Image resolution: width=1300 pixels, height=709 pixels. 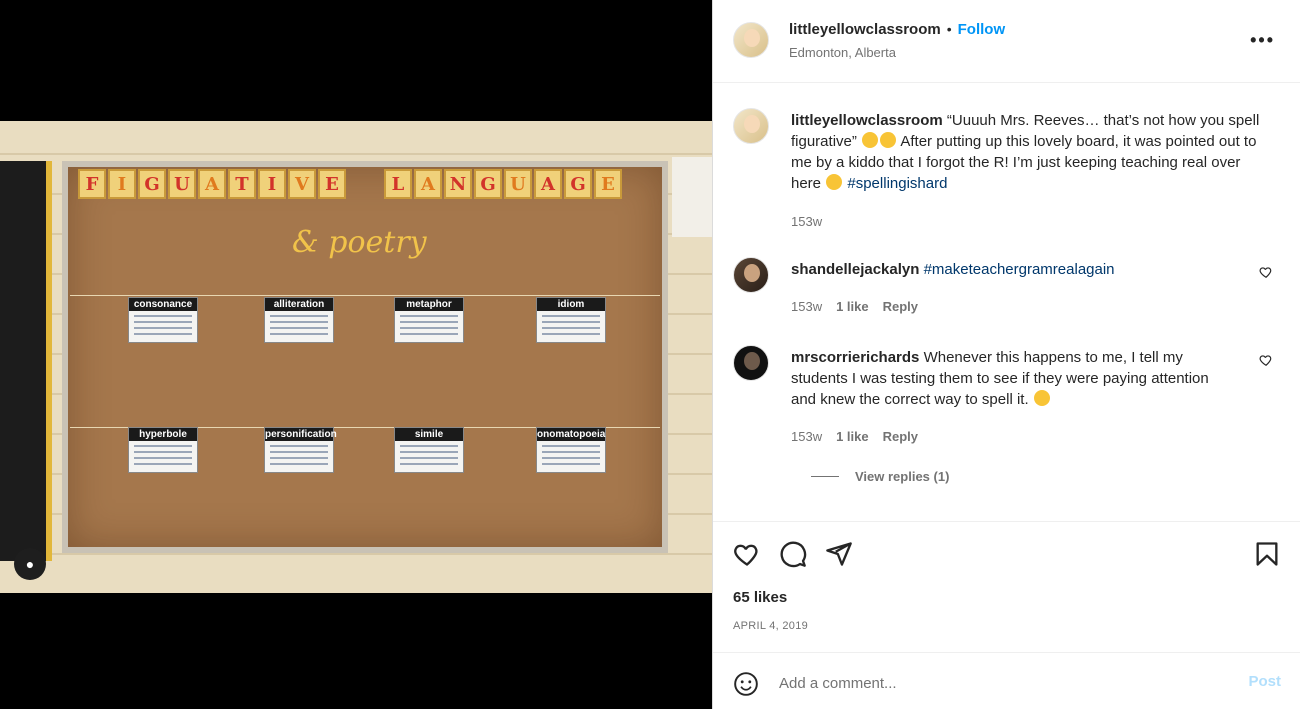 What do you see at coordinates (163, 304) in the screenshot?
I see `vocab-card-title: consonance` at bounding box center [163, 304].